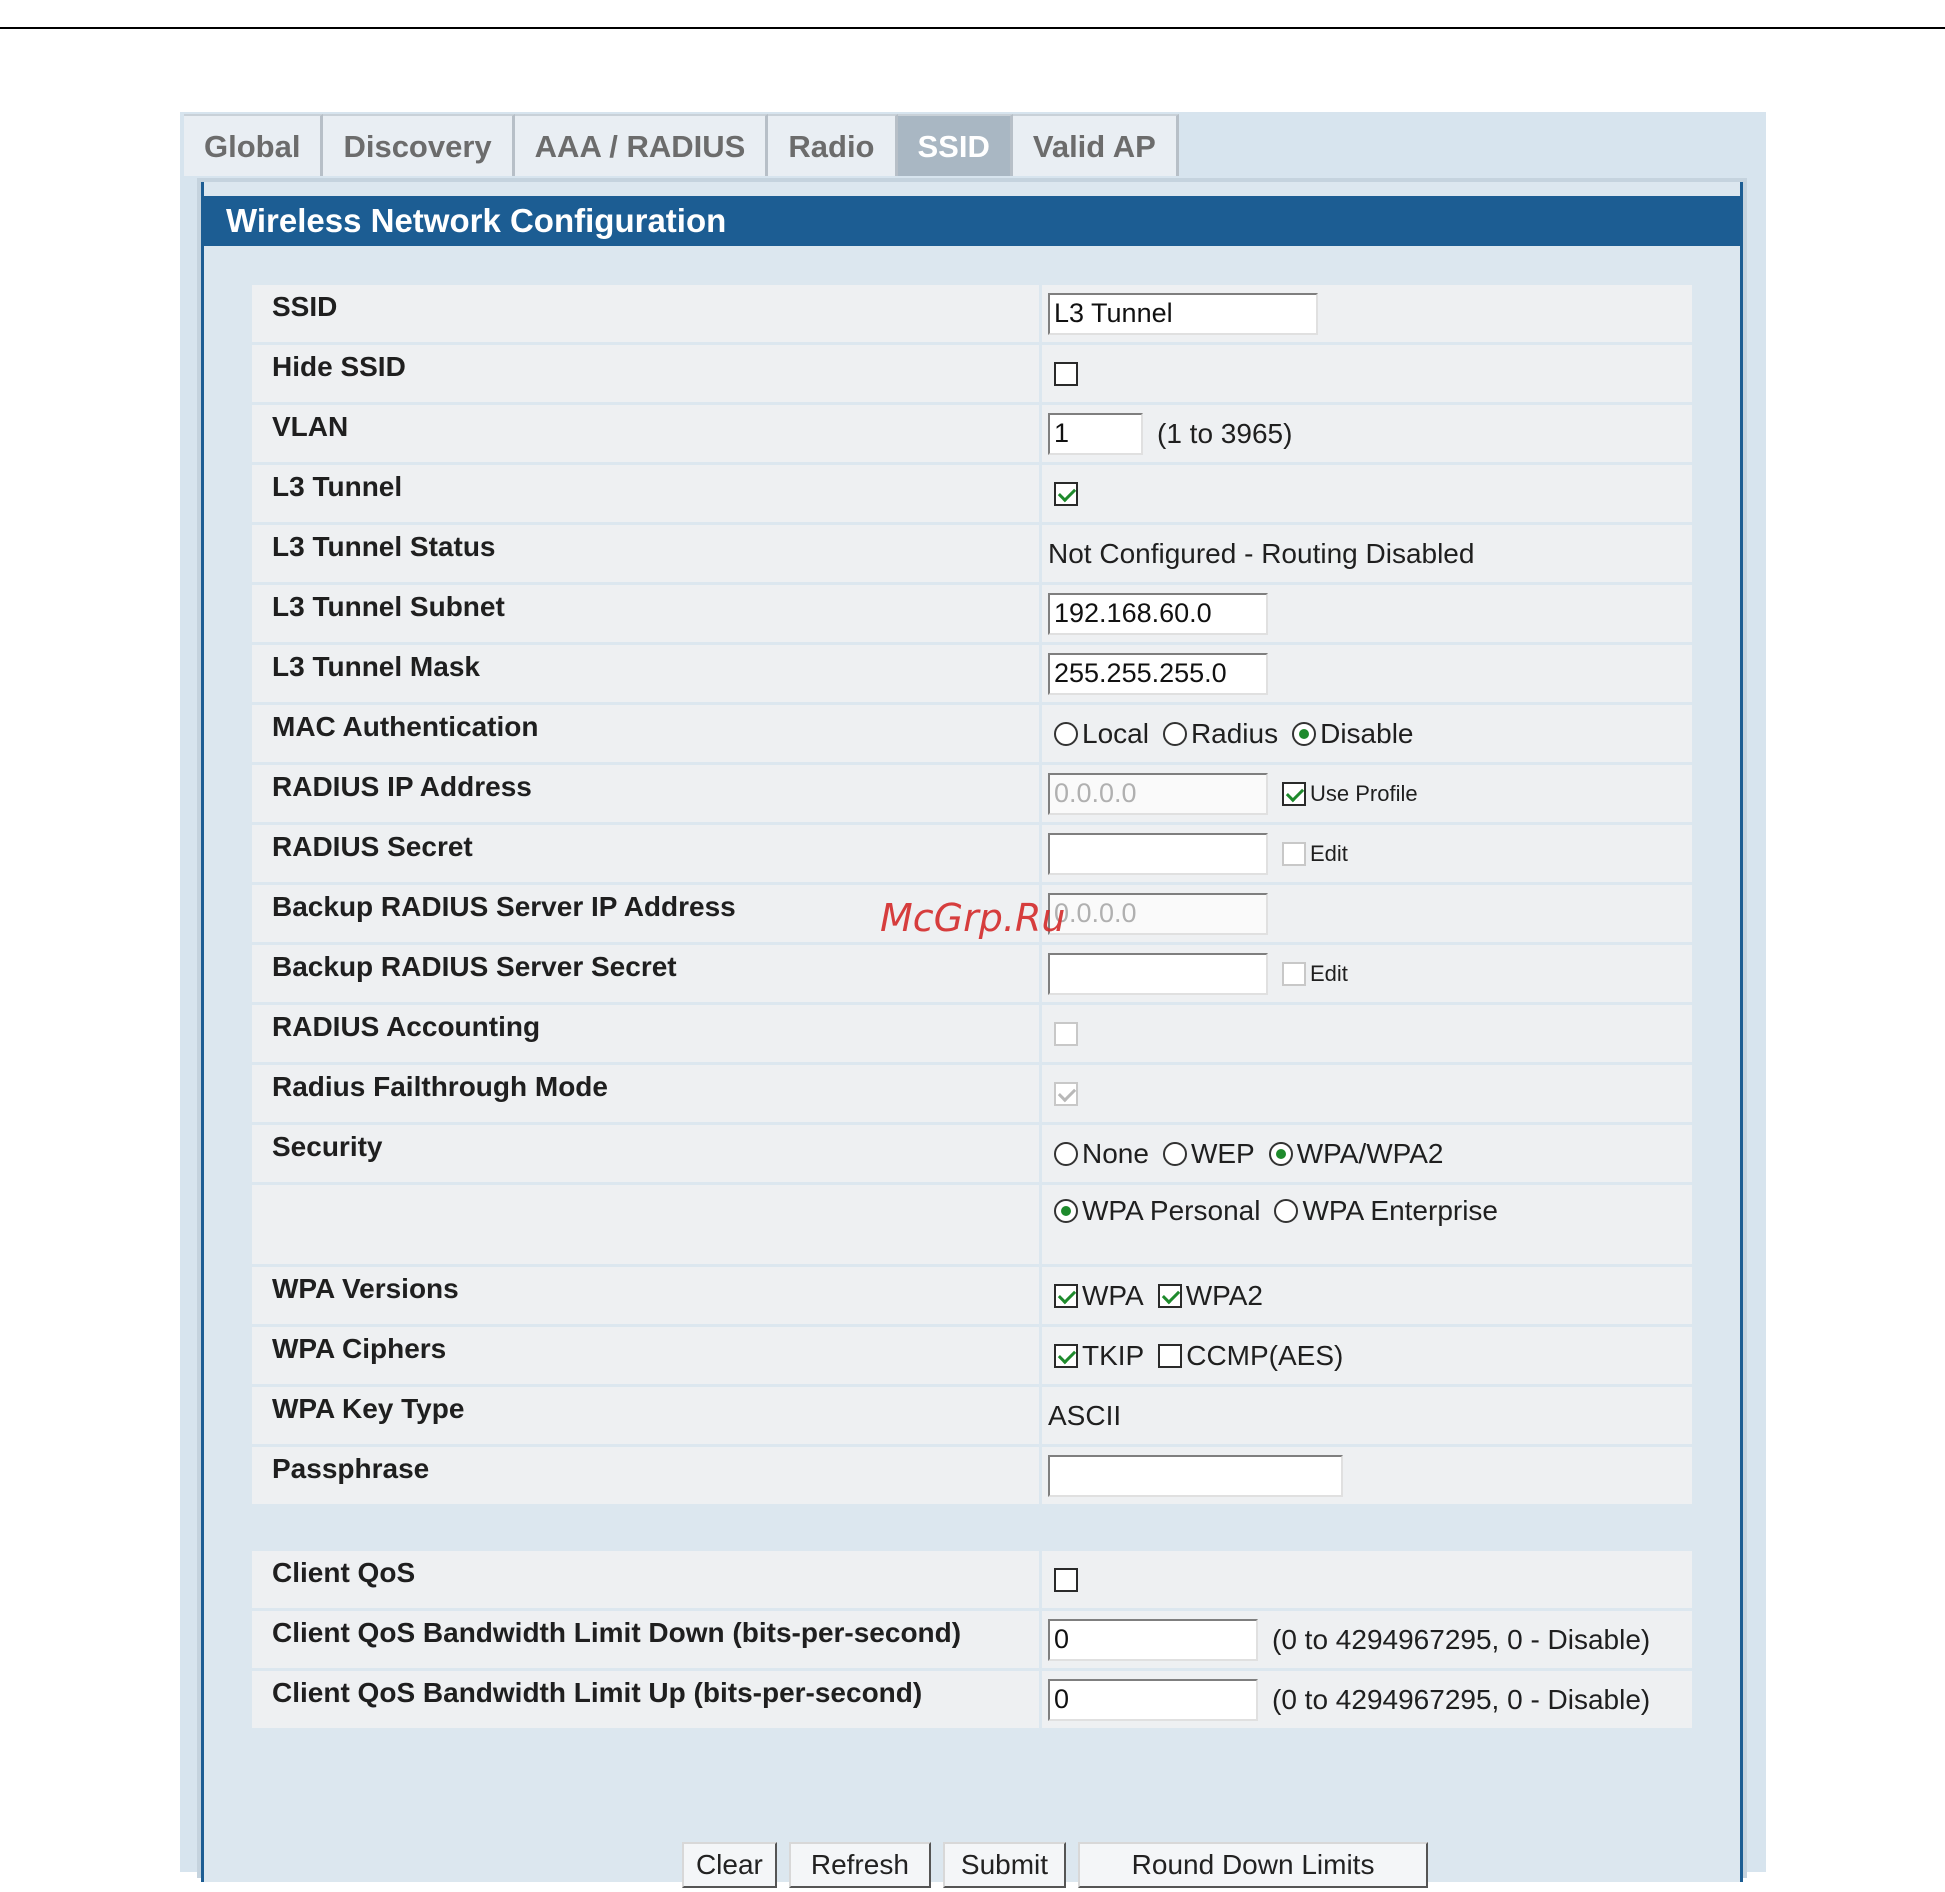  I want to click on security-none-radio, so click(1066, 1153).